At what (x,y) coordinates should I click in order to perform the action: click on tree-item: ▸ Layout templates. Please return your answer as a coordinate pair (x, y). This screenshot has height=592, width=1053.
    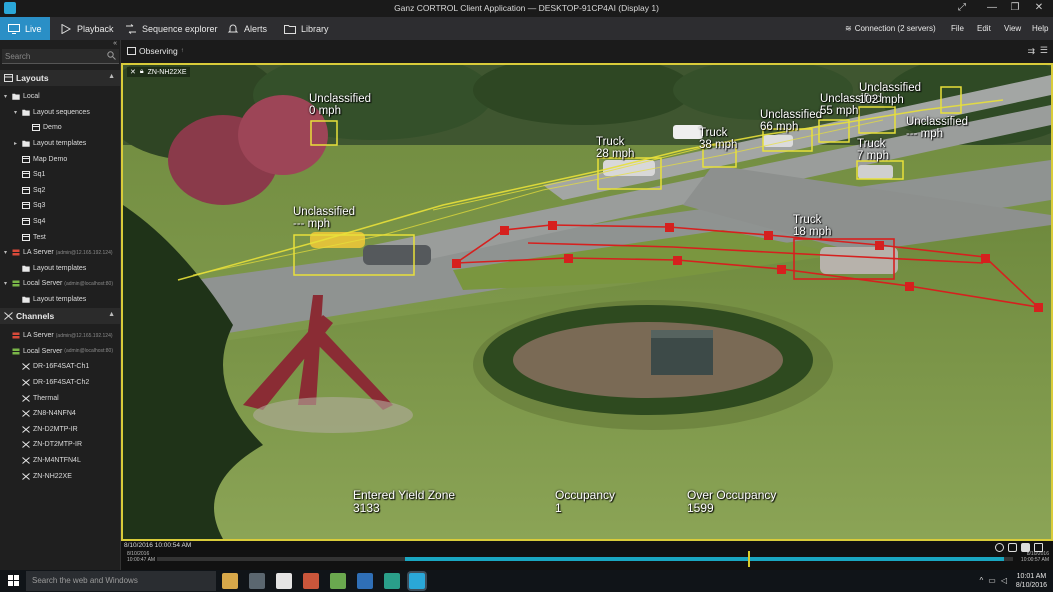
    Looking at the image, I should click on (60, 144).